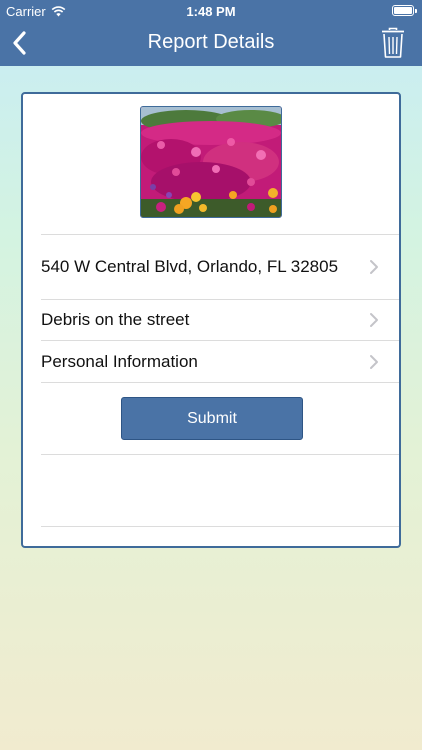 The width and height of the screenshot is (422, 750). I want to click on status-bar: Carrier 1:48 PM, so click(211, 11).